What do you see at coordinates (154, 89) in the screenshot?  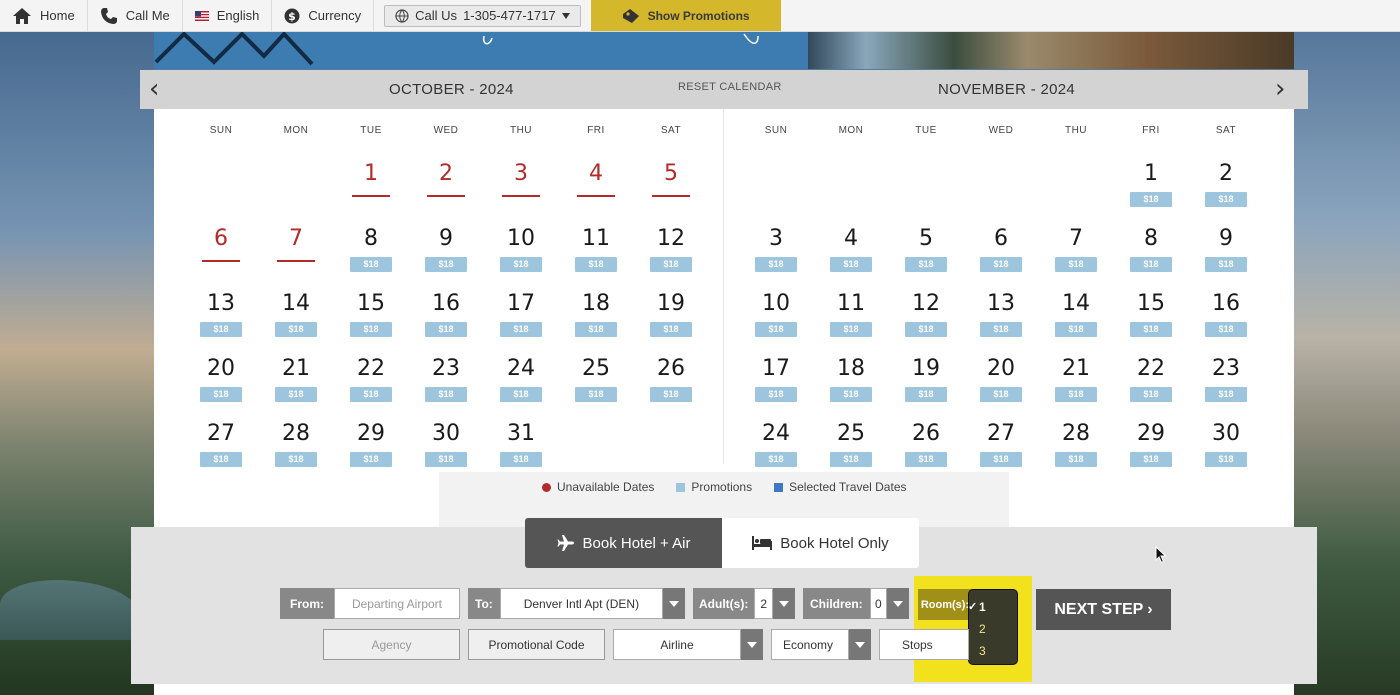 I see `previous-month-button: ‹` at bounding box center [154, 89].